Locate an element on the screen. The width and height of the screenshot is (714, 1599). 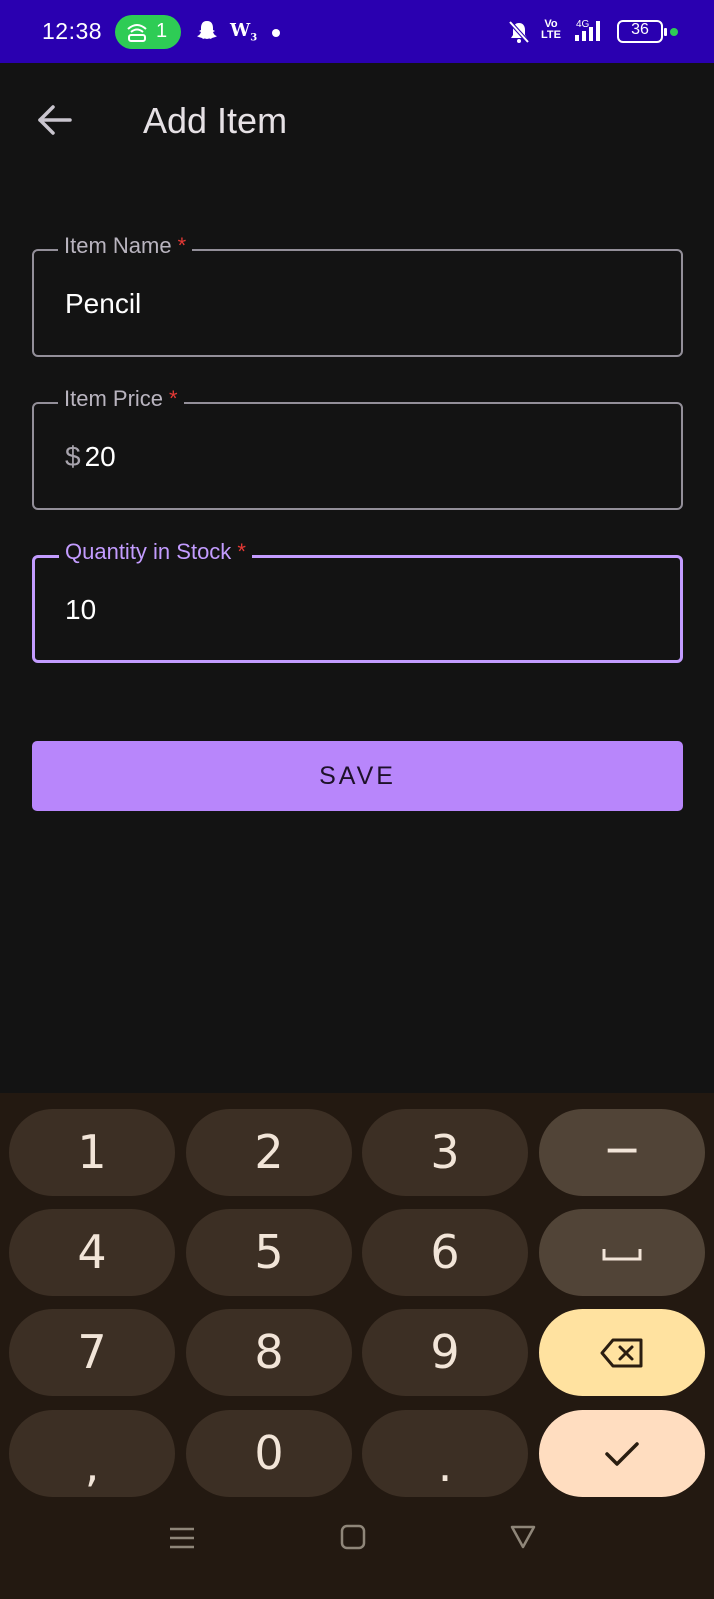
page-title: Add Item is located at coordinates (215, 120).